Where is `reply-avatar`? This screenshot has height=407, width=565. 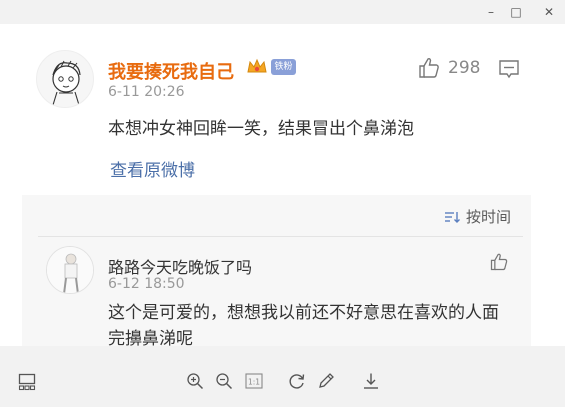 reply-avatar is located at coordinates (70, 270).